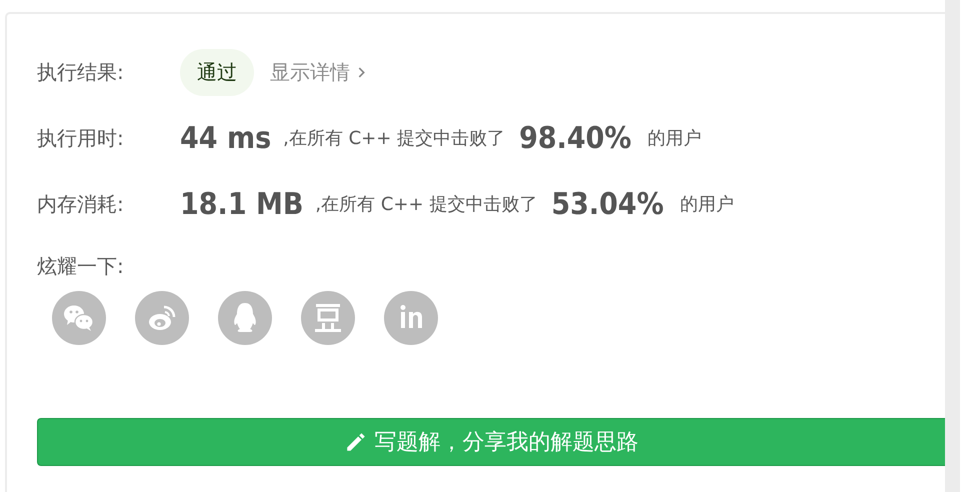 This screenshot has height=492, width=971. I want to click on result-label: 执行结果:, so click(81, 72).